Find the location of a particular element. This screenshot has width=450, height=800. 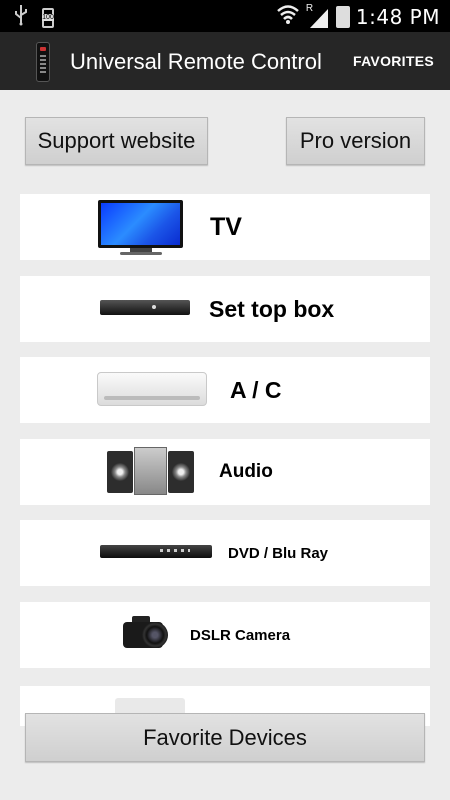

device-item-set-top-box: Set top box is located at coordinates (225, 309).